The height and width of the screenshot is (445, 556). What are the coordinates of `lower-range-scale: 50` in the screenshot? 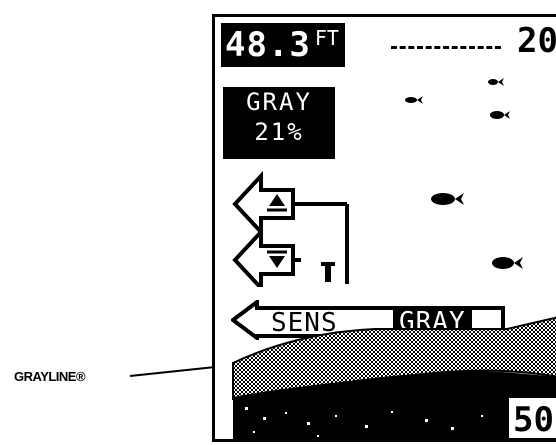 It's located at (531, 417).